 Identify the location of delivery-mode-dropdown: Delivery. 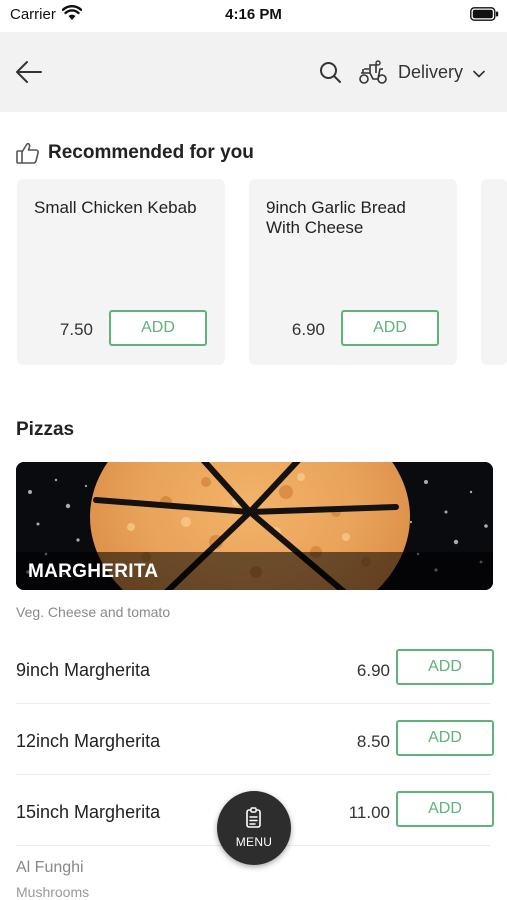
(441, 72).